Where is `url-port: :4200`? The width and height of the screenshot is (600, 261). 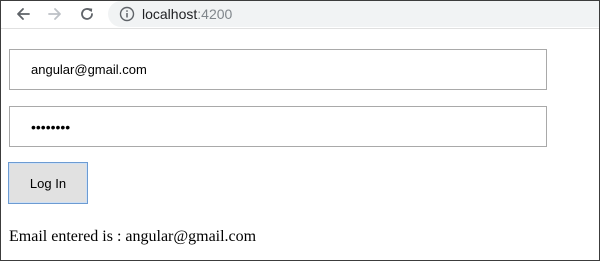
url-port: :4200 is located at coordinates (215, 14).